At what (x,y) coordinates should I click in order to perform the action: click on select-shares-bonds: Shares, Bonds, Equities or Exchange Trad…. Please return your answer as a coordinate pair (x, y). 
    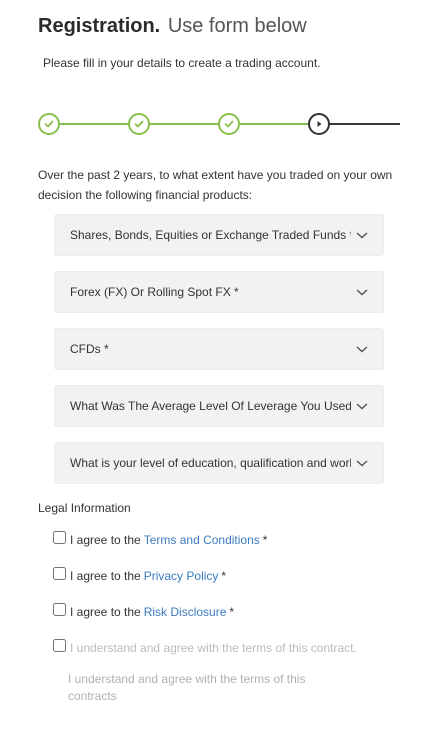
    Looking at the image, I should click on (219, 235).